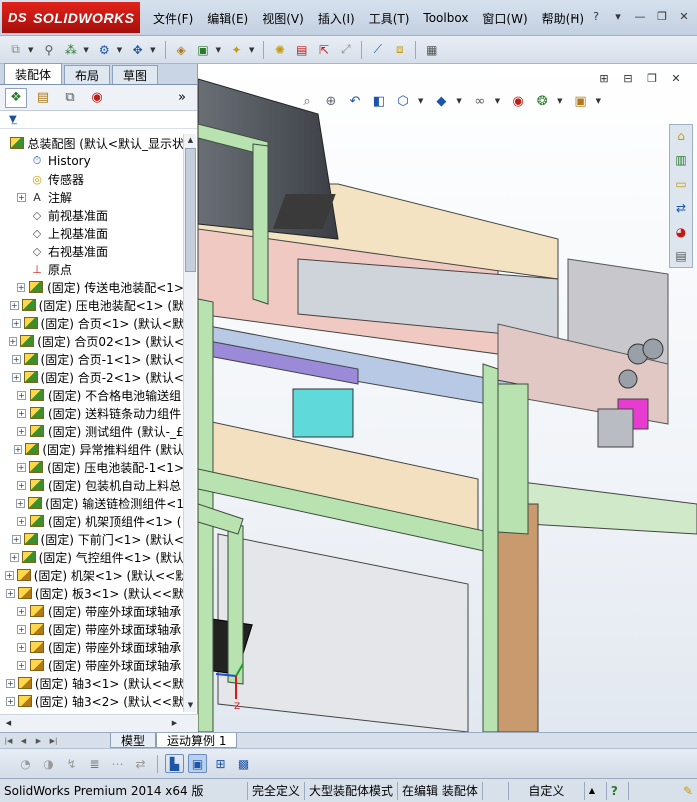  What do you see at coordinates (8, 741) in the screenshot?
I see `first-tab-icon: |◀` at bounding box center [8, 741].